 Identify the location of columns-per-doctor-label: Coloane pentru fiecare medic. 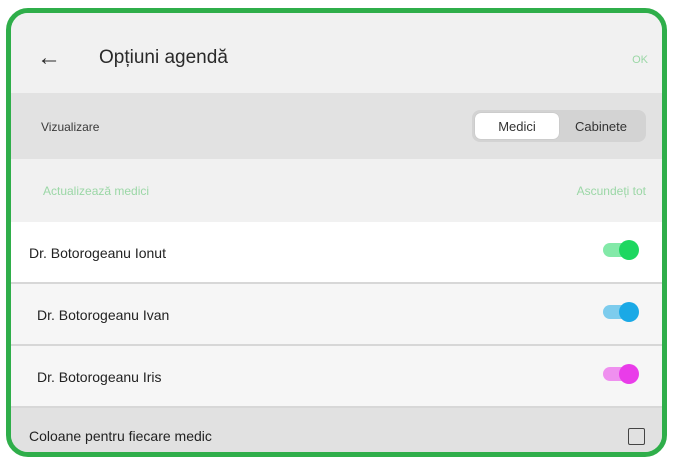
(120, 436).